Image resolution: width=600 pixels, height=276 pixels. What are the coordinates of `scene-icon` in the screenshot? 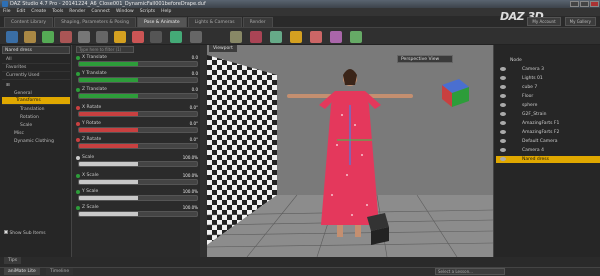 It's located at (356, 37).